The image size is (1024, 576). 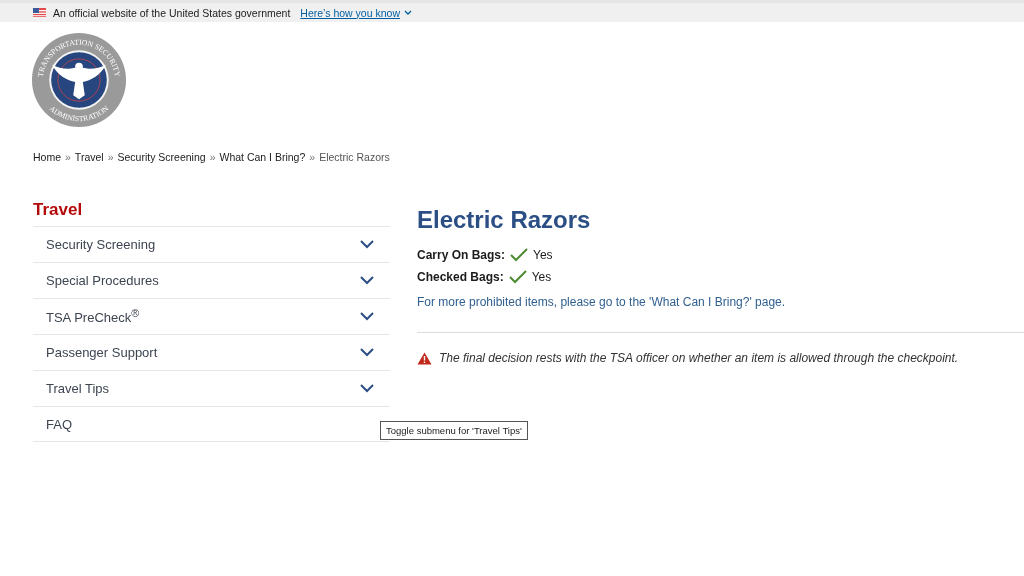 What do you see at coordinates (47, 157) in the screenshot?
I see `breadcrumb-link: Home` at bounding box center [47, 157].